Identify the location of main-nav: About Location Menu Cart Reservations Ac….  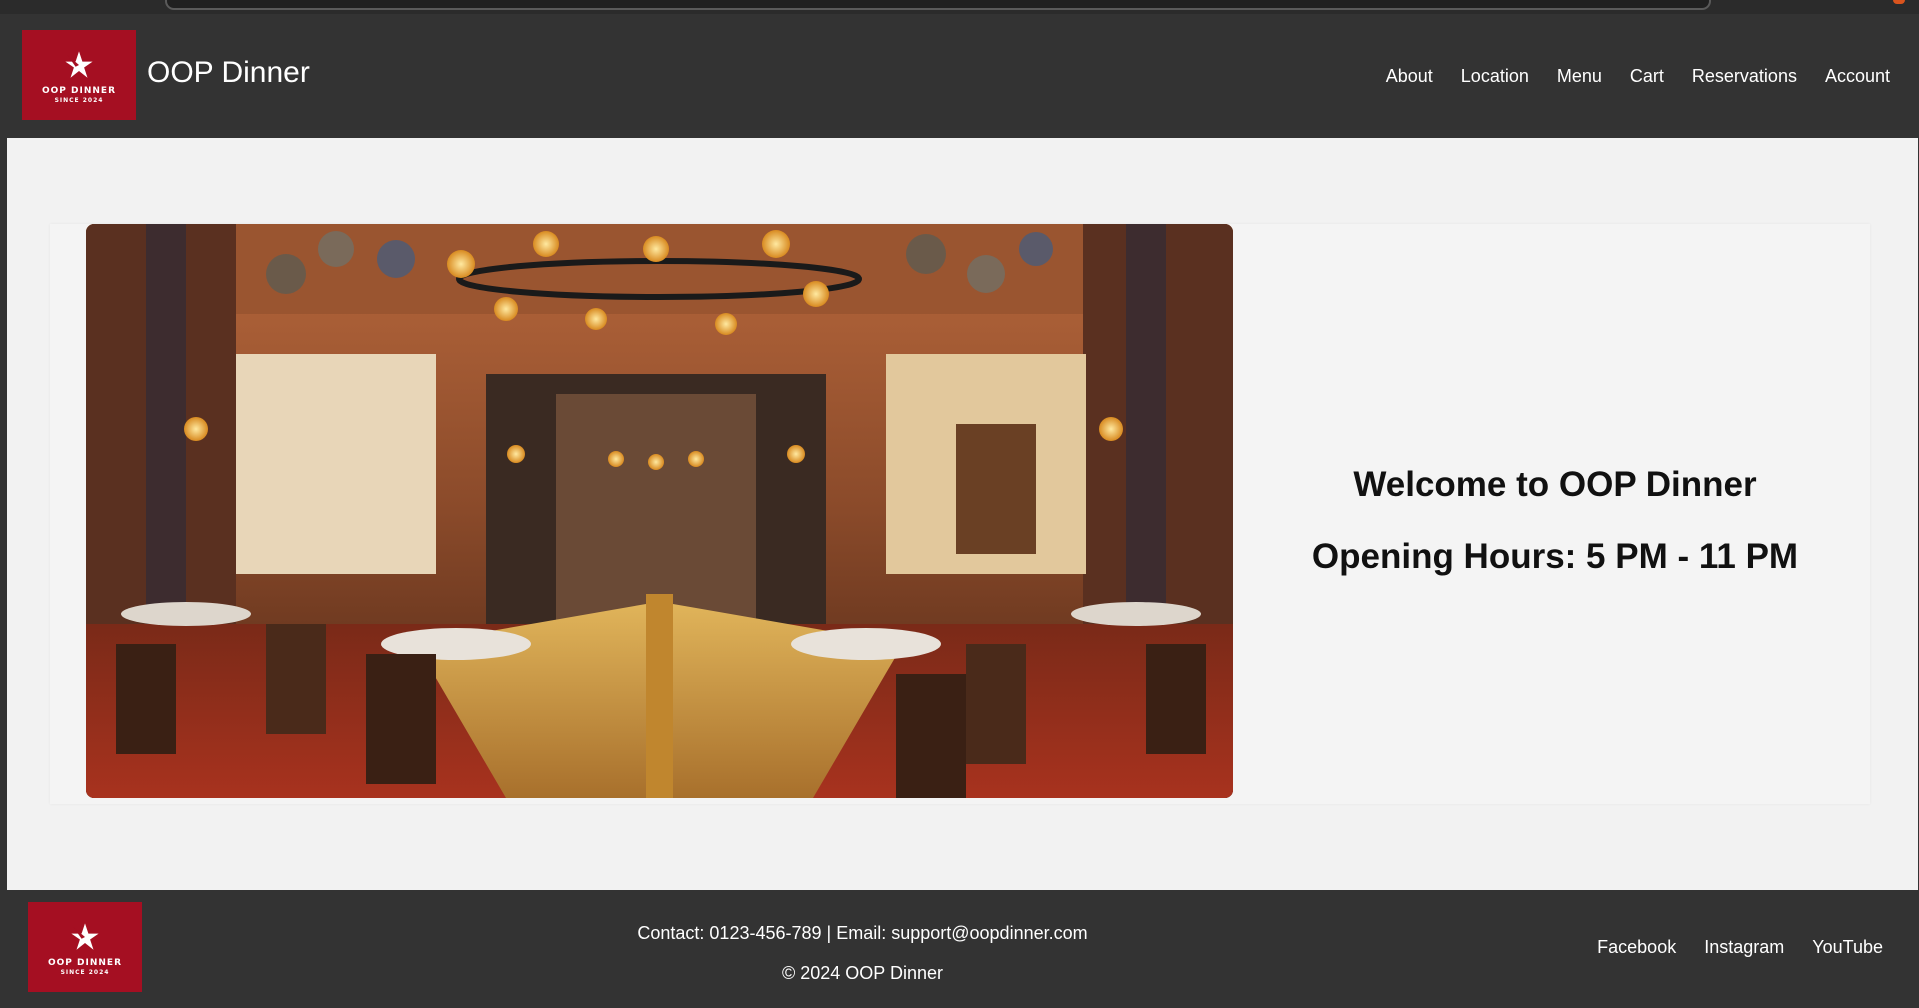
(1638, 76).